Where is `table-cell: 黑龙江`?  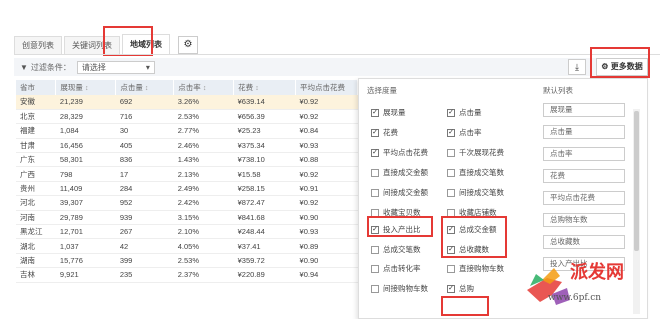 table-cell: 黑龙江 is located at coordinates (36, 232).